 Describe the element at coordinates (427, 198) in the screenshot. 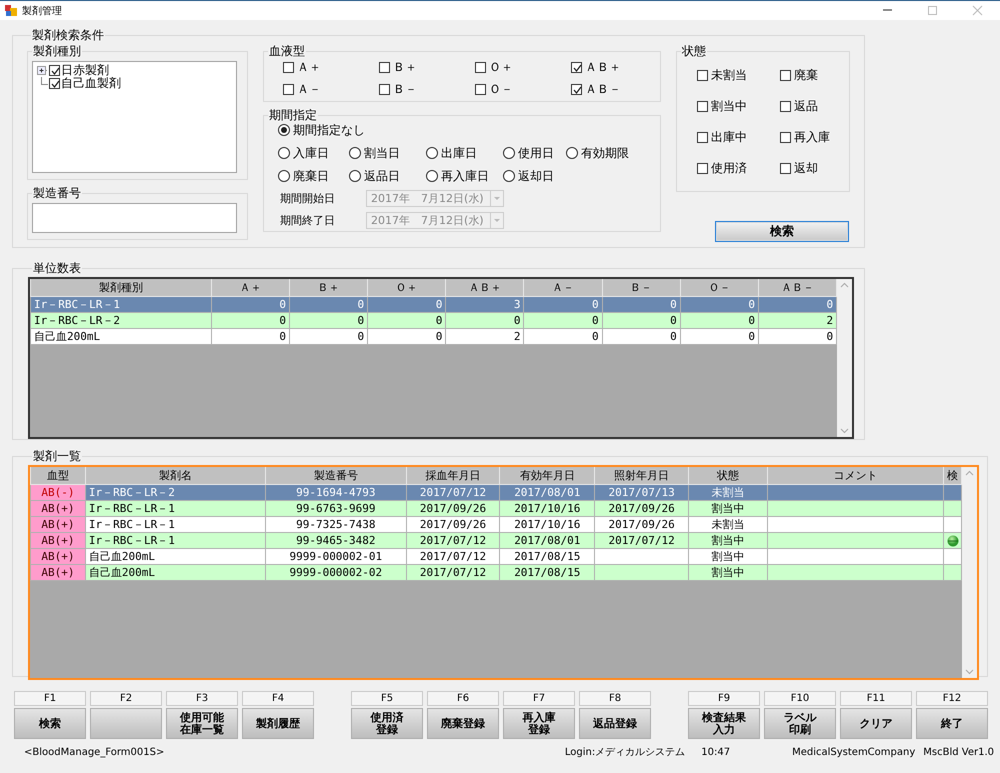

I see `date-value: 2017年 7月12日(水)` at that location.